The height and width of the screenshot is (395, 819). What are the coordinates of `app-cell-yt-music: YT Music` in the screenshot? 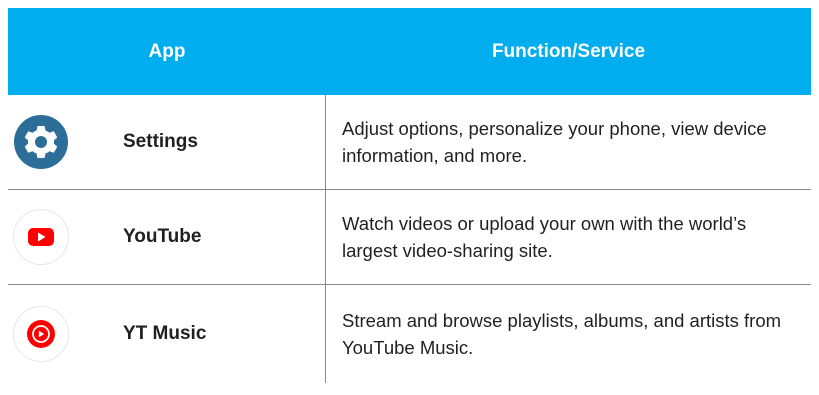 It's located at (167, 334).